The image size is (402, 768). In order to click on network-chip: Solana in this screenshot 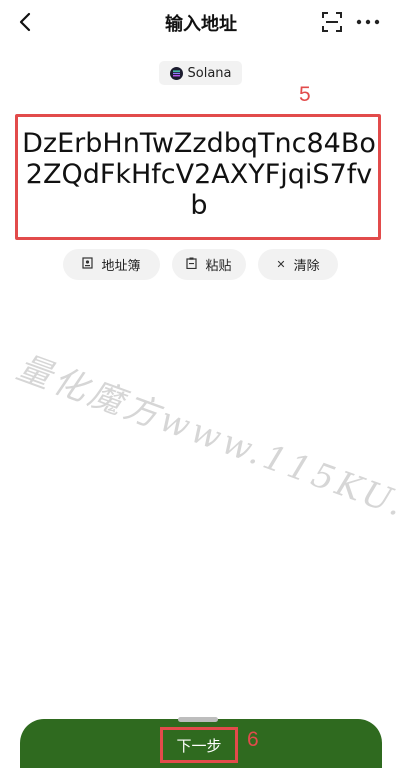, I will do `click(200, 73)`.